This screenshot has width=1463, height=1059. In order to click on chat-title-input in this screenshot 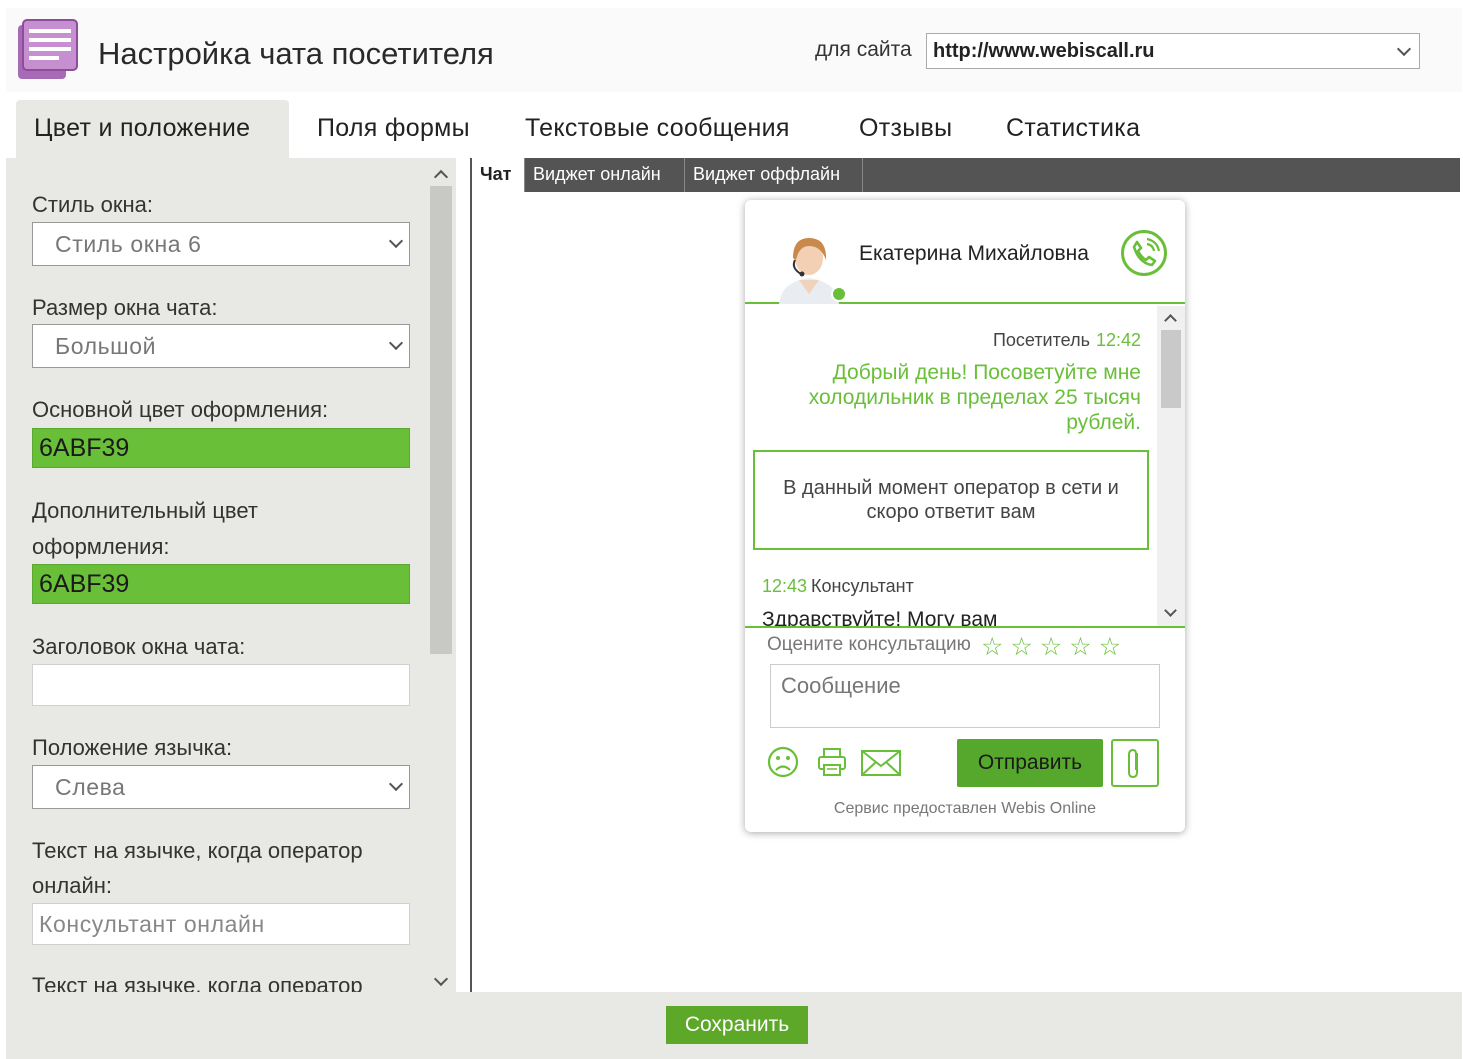, I will do `click(221, 685)`.